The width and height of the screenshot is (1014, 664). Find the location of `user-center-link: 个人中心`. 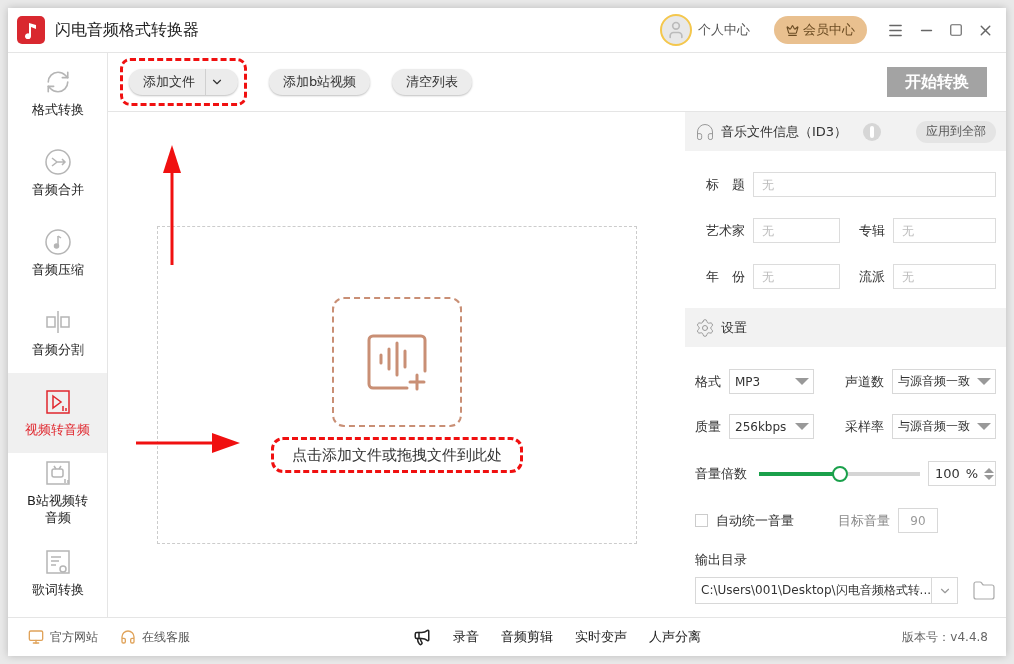

user-center-link: 个人中心 is located at coordinates (724, 30).